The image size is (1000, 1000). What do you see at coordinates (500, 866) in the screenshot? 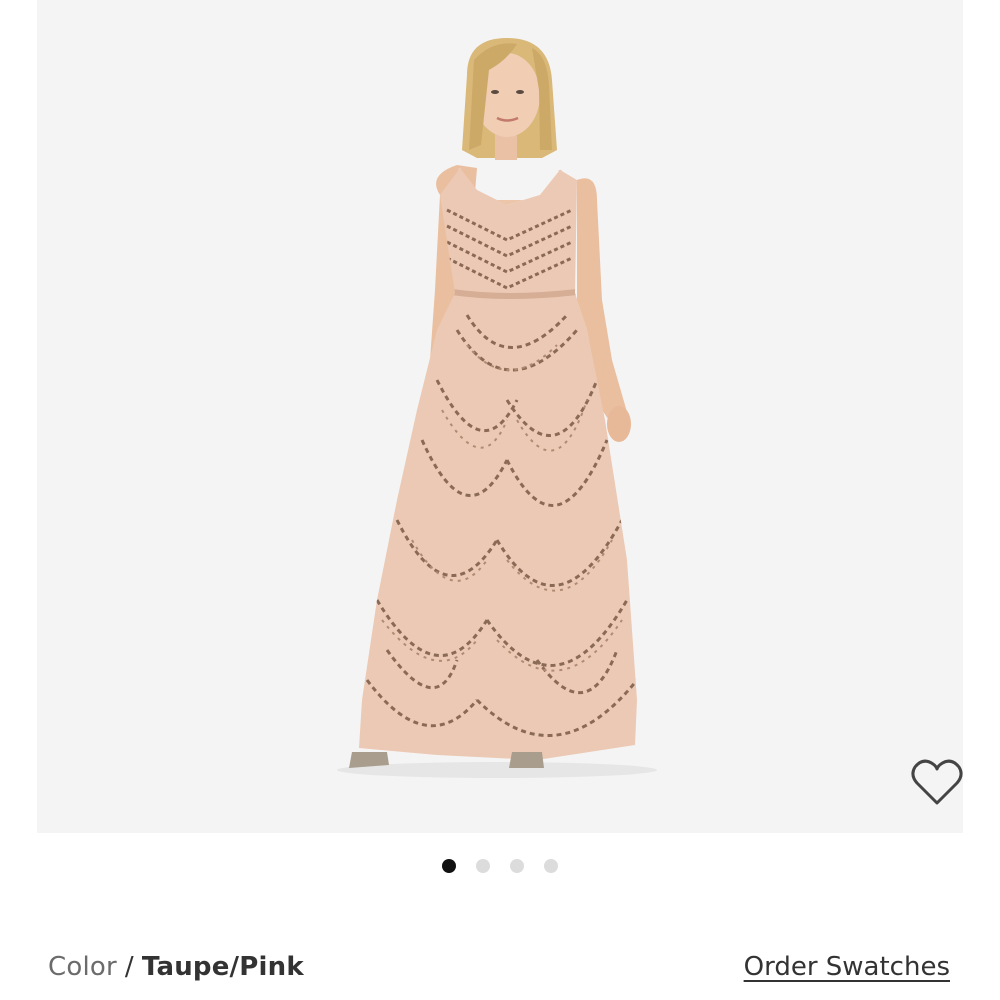
I see `carousel-pagination` at bounding box center [500, 866].